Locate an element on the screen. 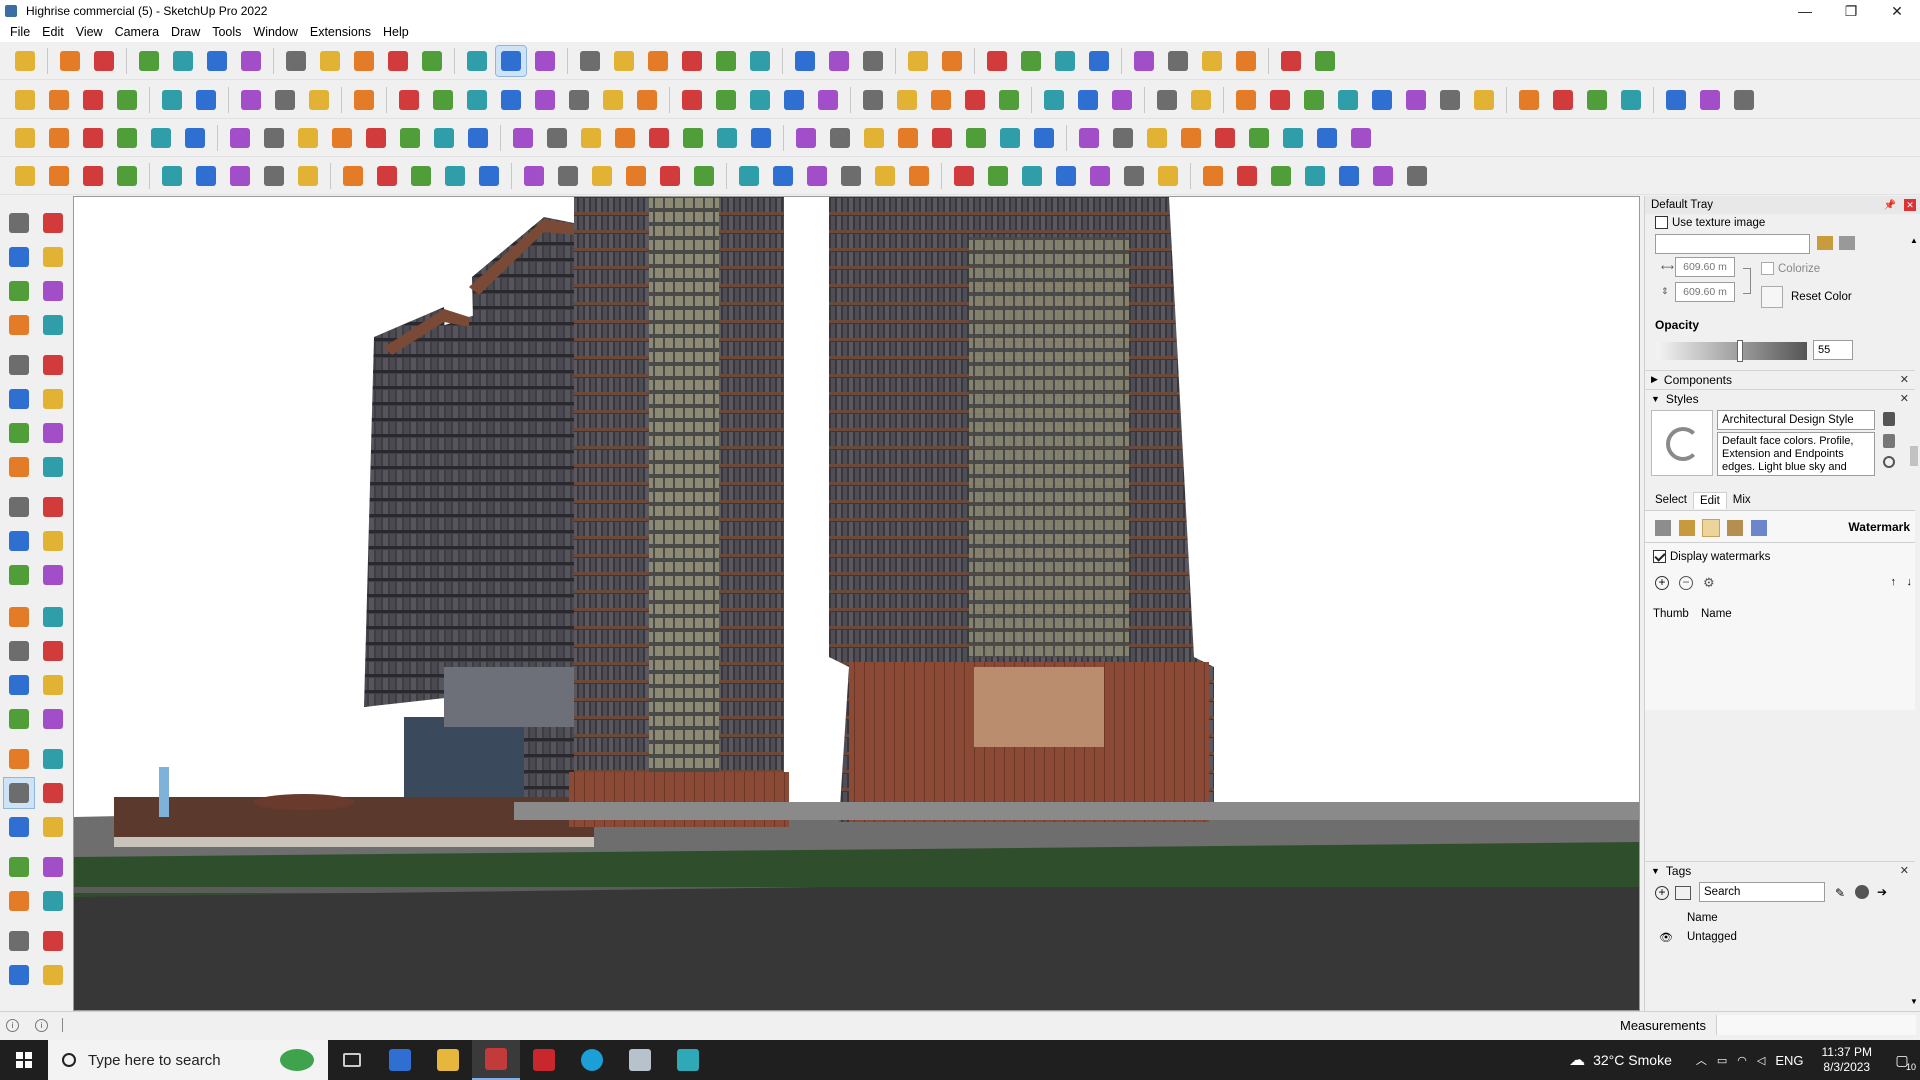 The image size is (1920, 1080). menu-help: Help is located at coordinates (396, 32).